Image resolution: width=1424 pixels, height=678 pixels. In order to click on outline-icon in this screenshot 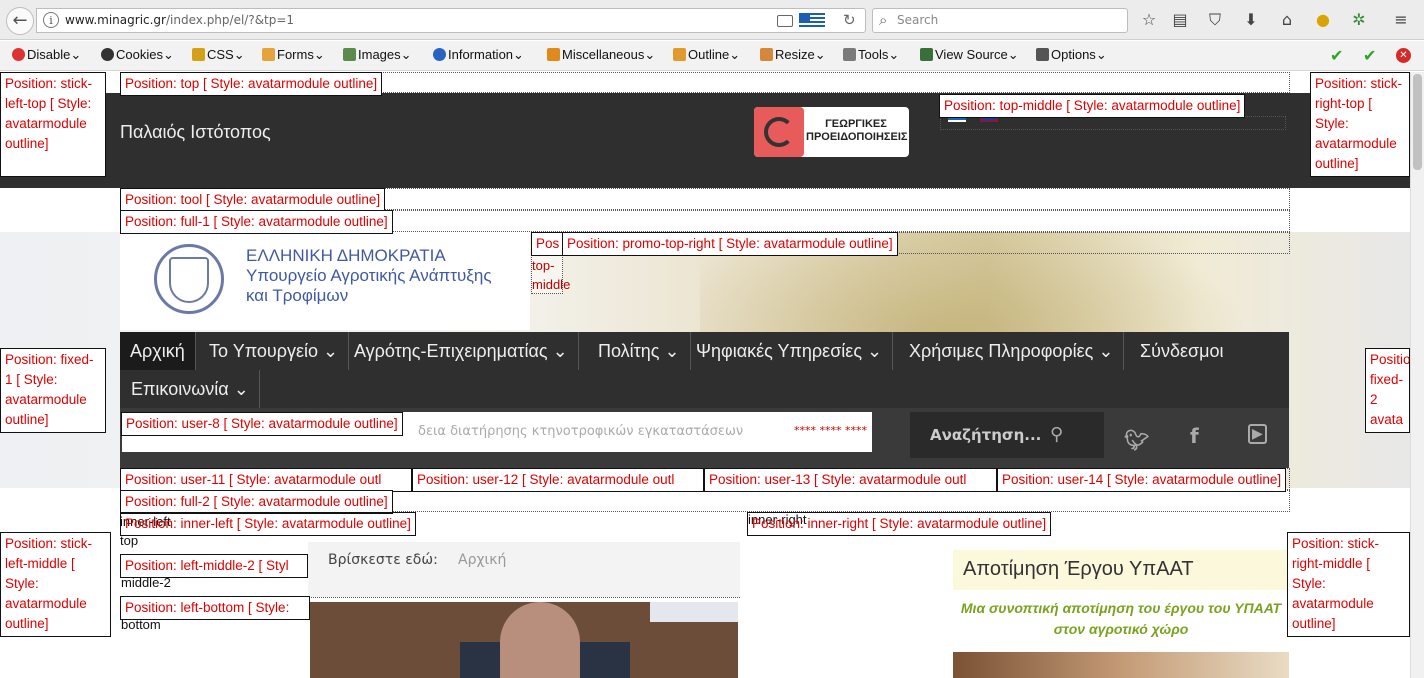, I will do `click(679, 54)`.